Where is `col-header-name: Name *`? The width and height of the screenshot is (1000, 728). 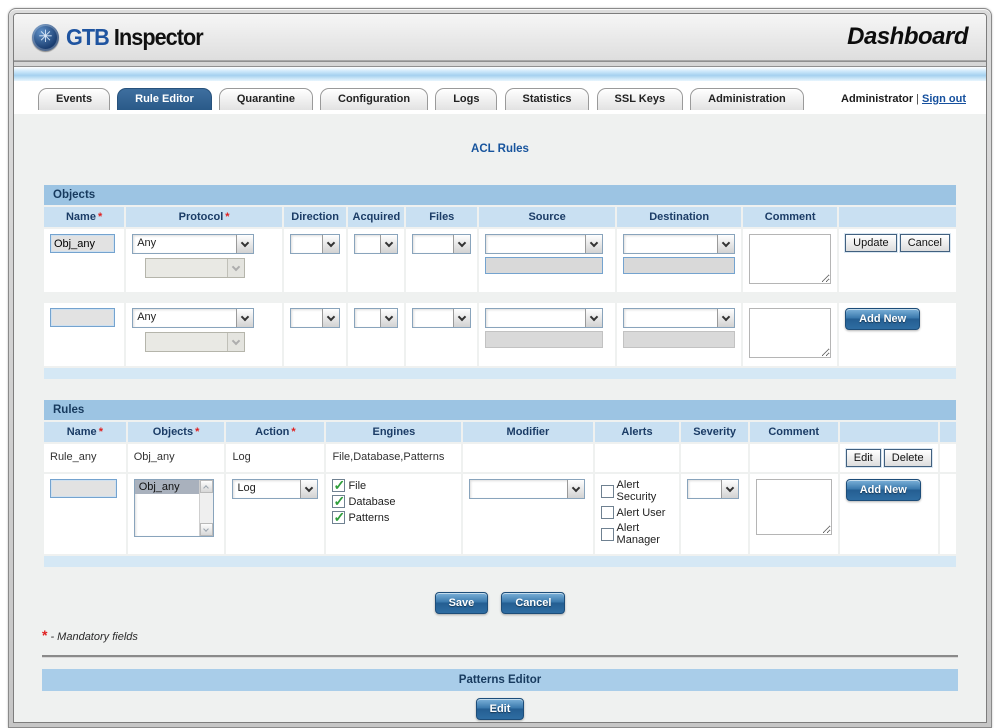 col-header-name: Name * is located at coordinates (84, 217).